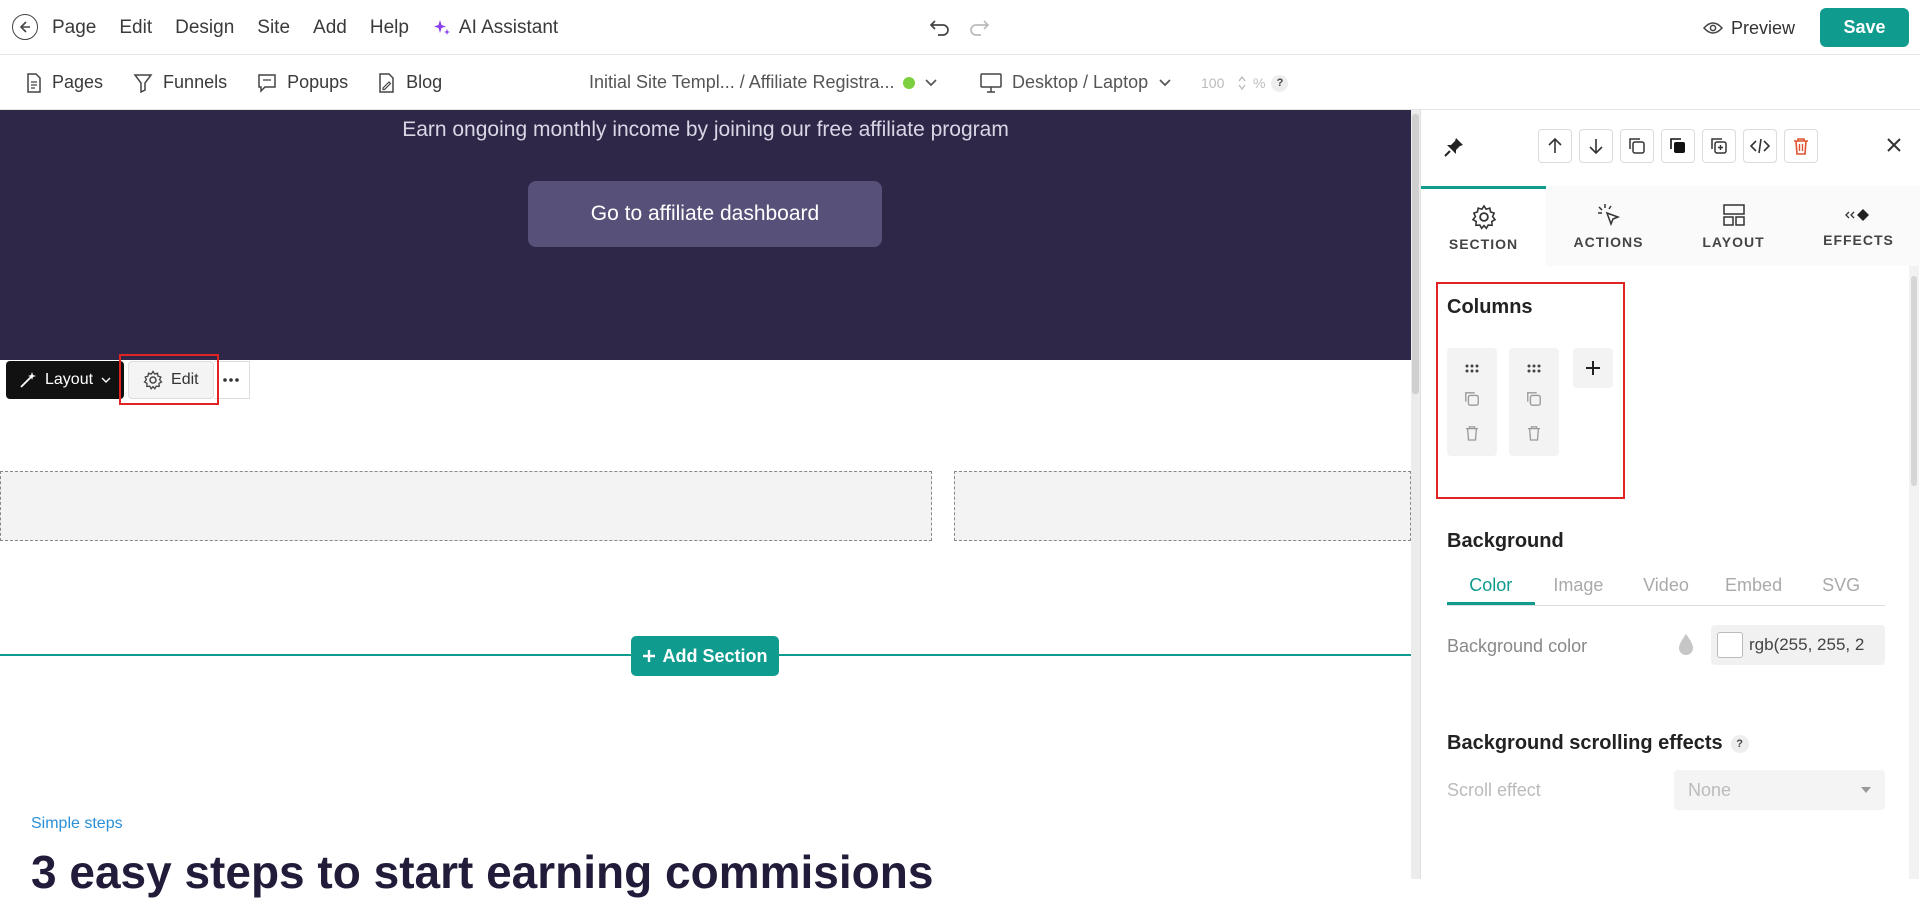  Describe the element at coordinates (78, 82) in the screenshot. I see `nav-pages-label: Pages` at that location.